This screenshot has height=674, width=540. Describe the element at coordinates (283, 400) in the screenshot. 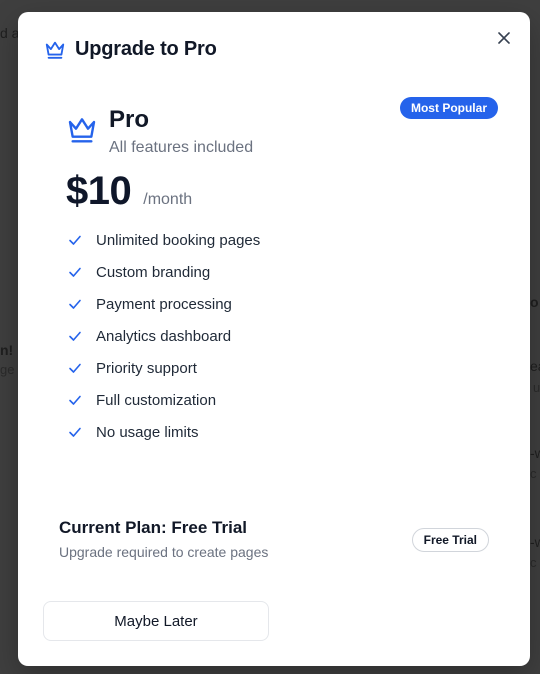

I see `feature-item: Full customization` at that location.